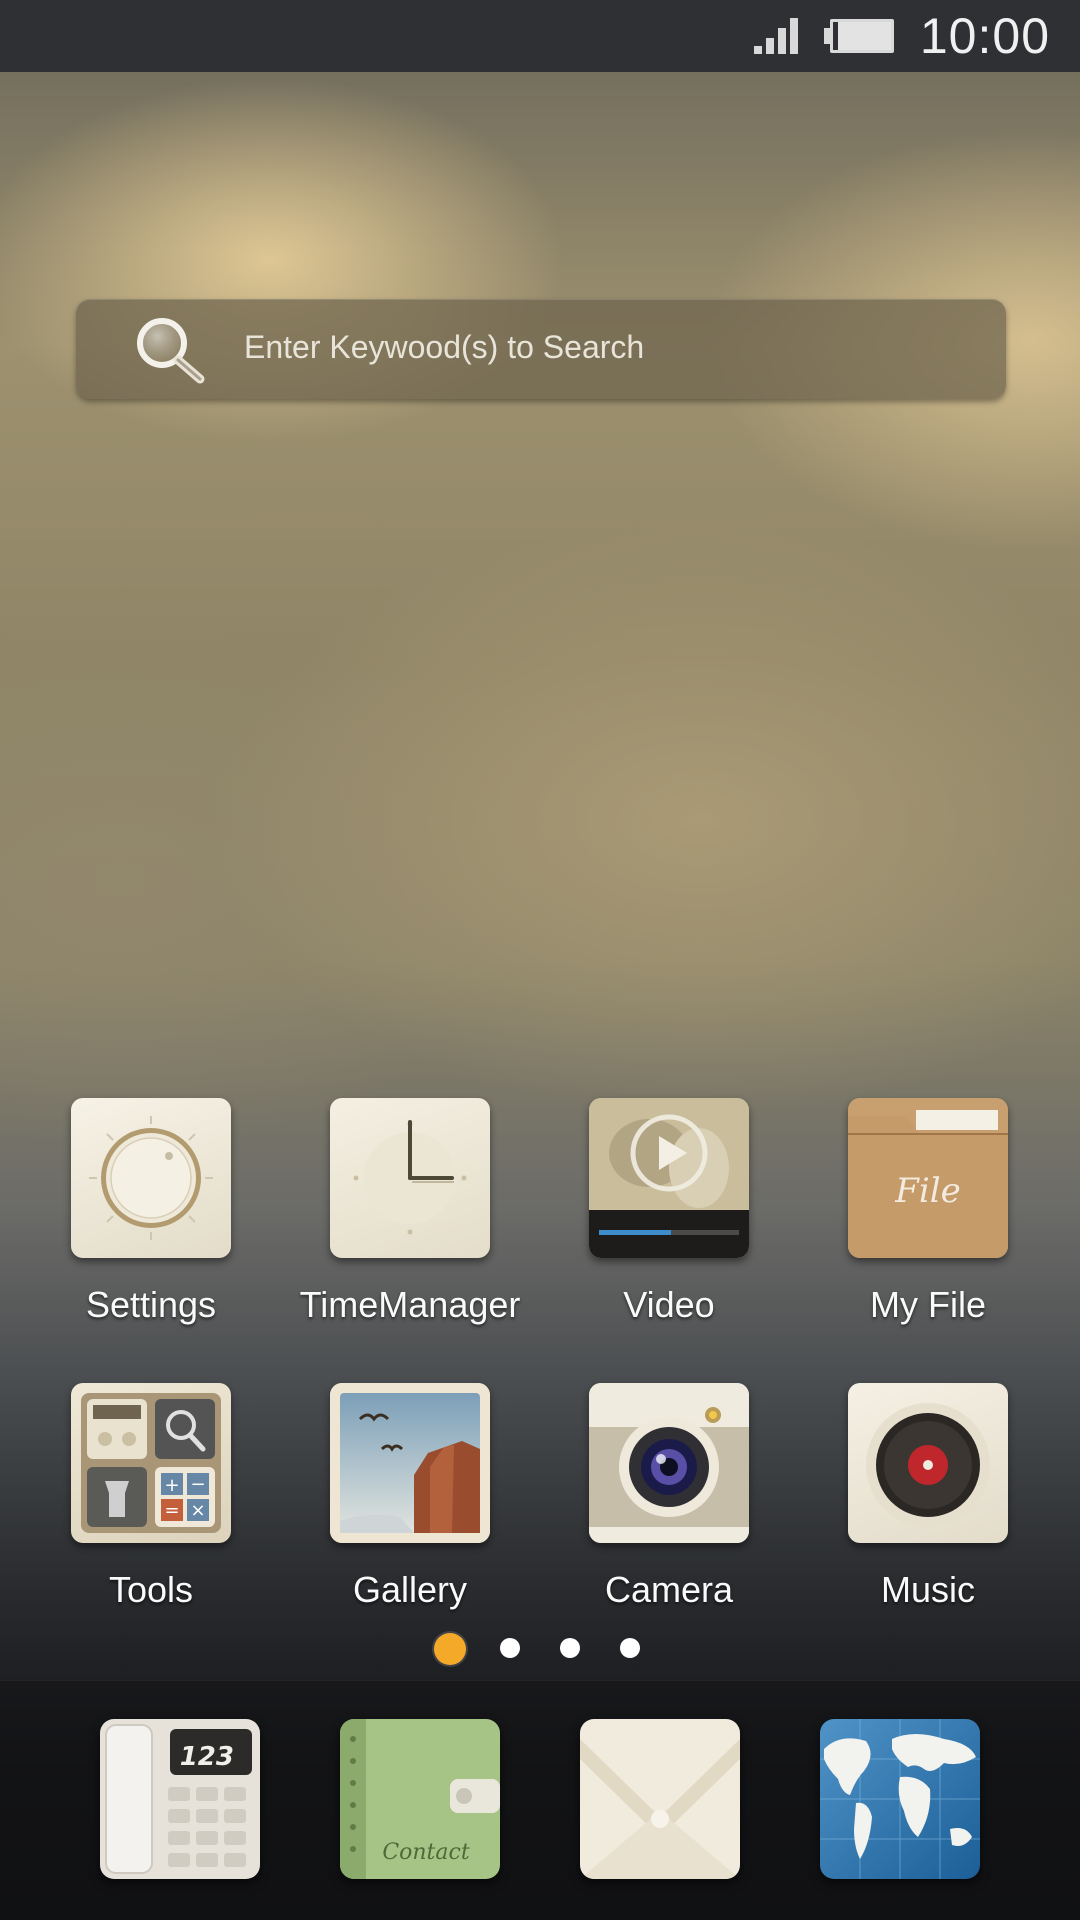 The image size is (1080, 1920). Describe the element at coordinates (540, 1649) in the screenshot. I see `page-indicator` at that location.